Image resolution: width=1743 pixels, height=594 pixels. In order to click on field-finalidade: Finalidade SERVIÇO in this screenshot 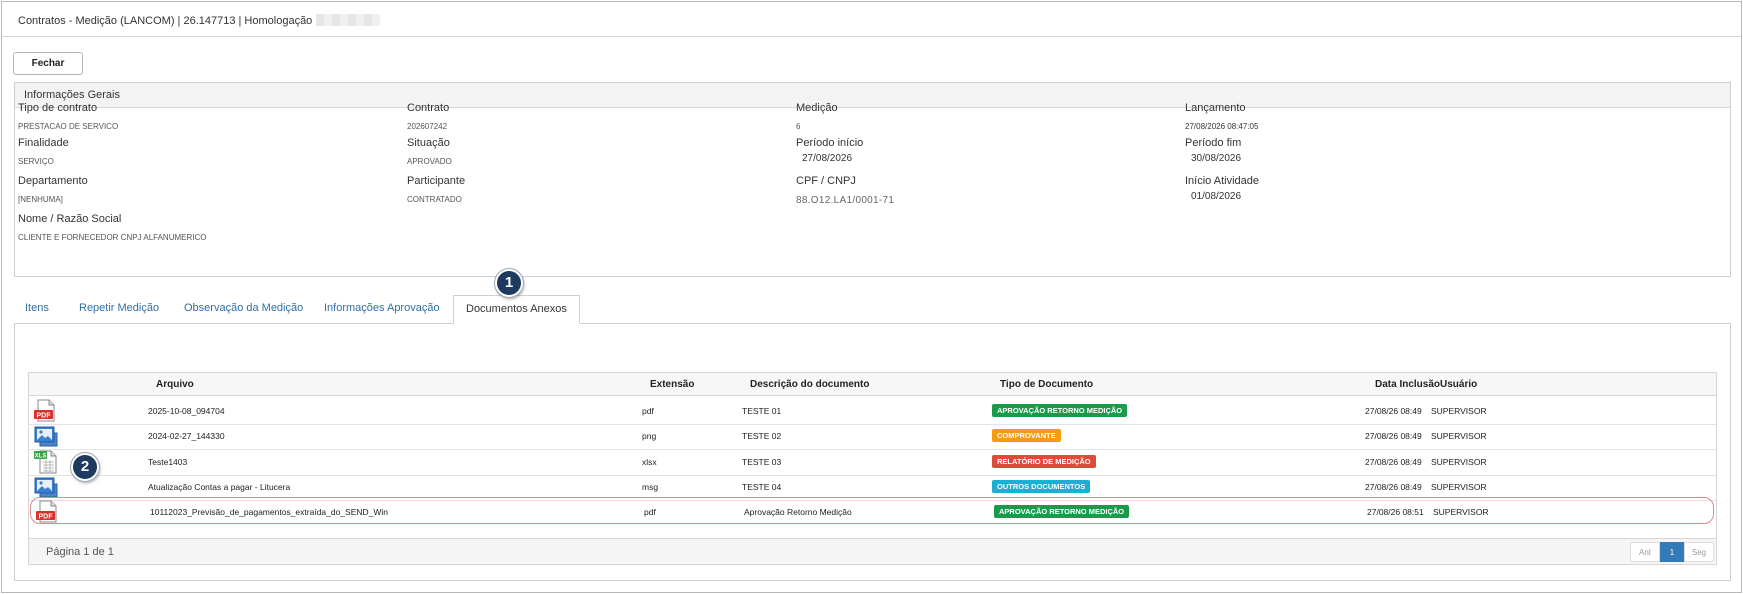, I will do `click(43, 151)`.